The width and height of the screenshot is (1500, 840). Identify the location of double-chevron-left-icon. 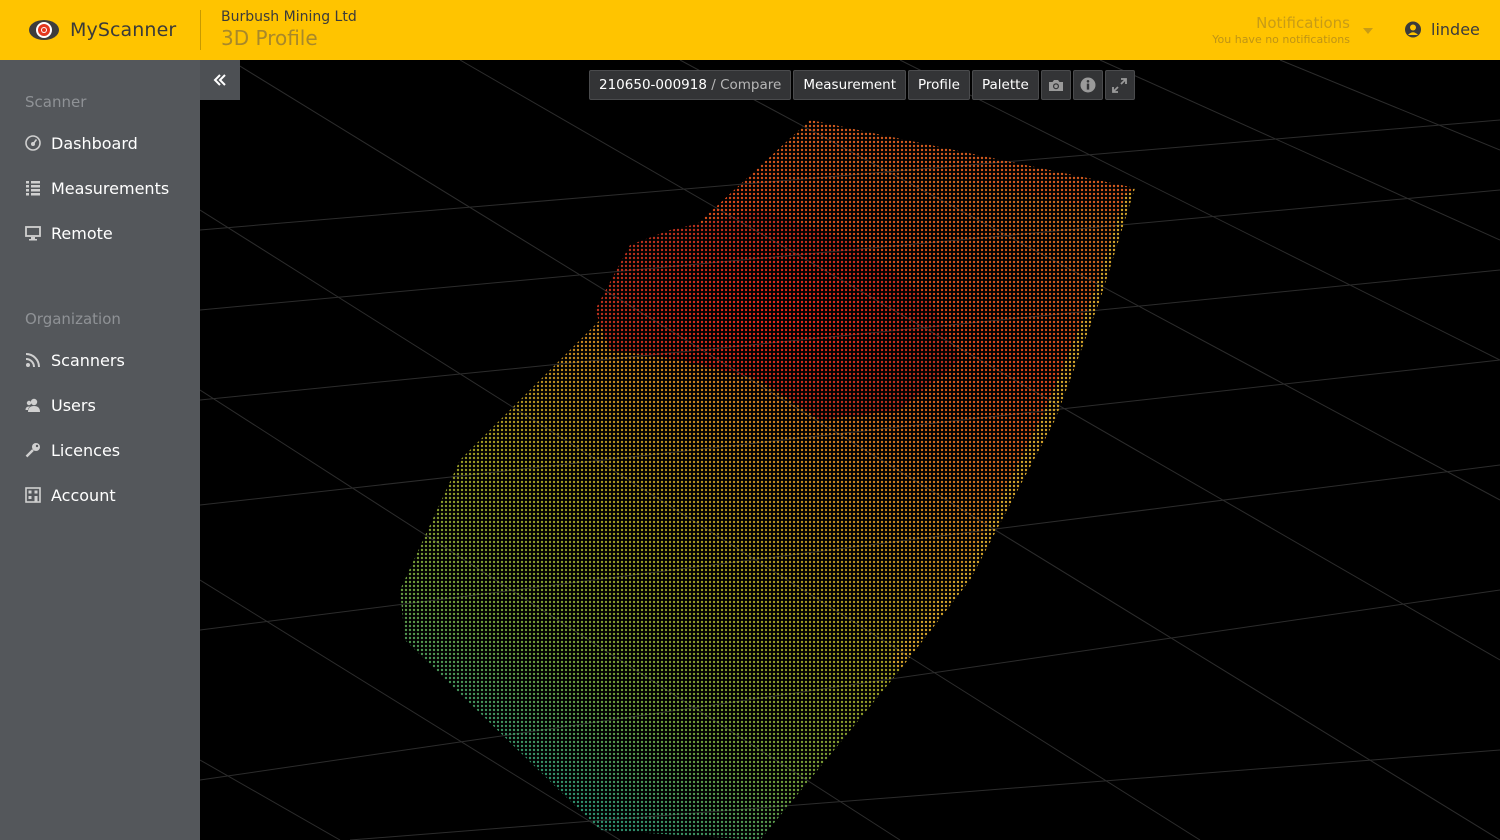
(219, 80).